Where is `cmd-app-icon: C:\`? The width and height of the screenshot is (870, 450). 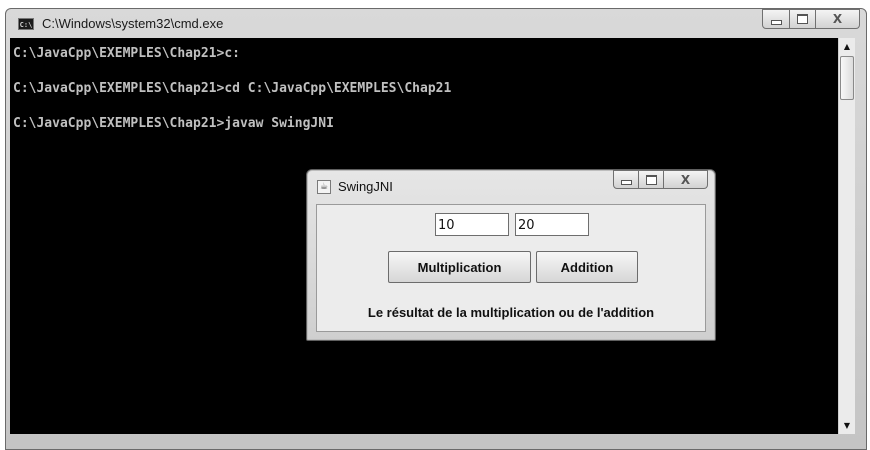 cmd-app-icon: C:\ is located at coordinates (26, 24).